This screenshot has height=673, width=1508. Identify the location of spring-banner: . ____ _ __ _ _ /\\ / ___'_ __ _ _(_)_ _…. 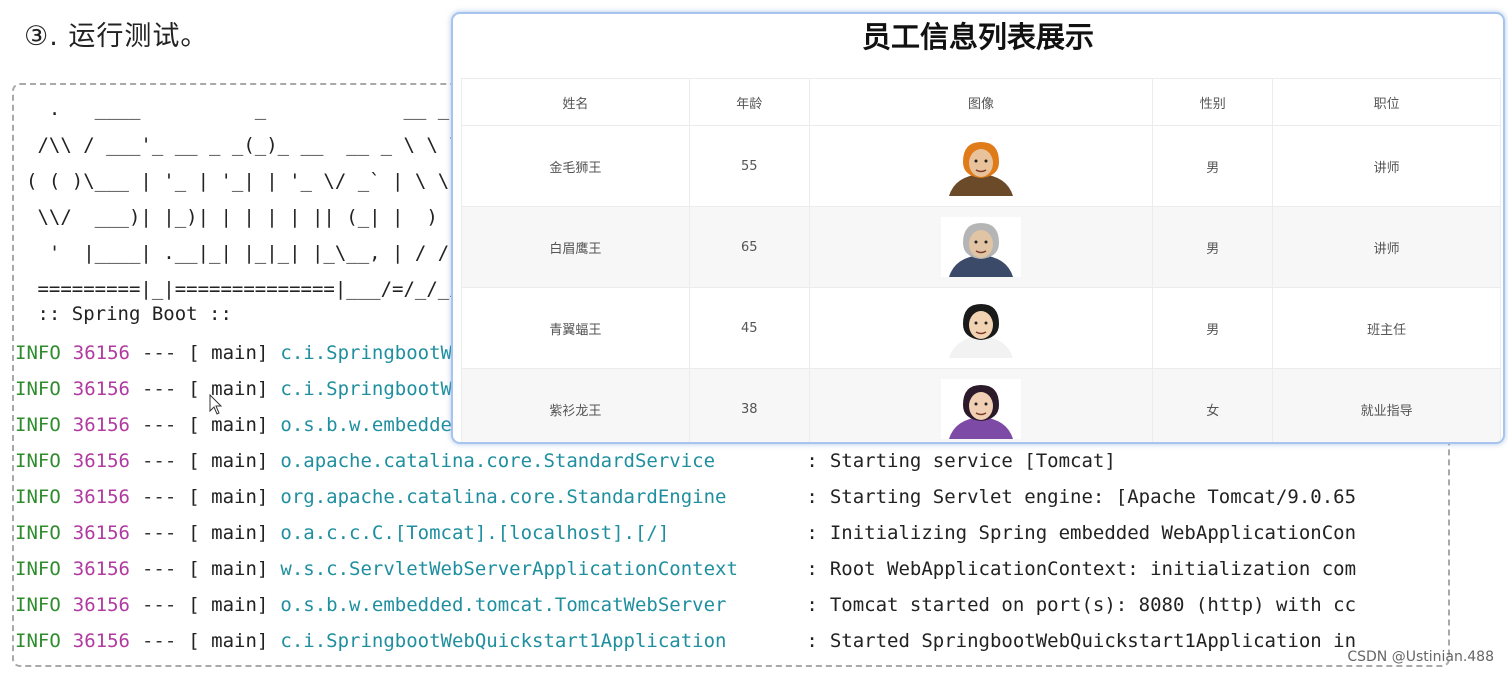
(266, 199).